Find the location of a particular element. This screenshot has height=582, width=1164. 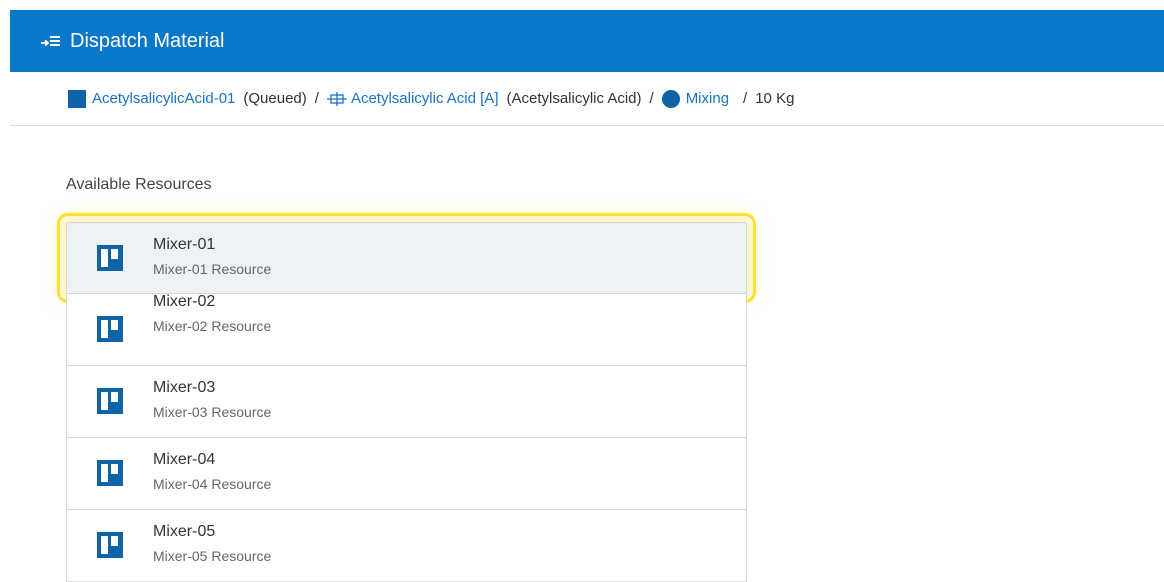

dispatch-list-icon is located at coordinates (51, 41).